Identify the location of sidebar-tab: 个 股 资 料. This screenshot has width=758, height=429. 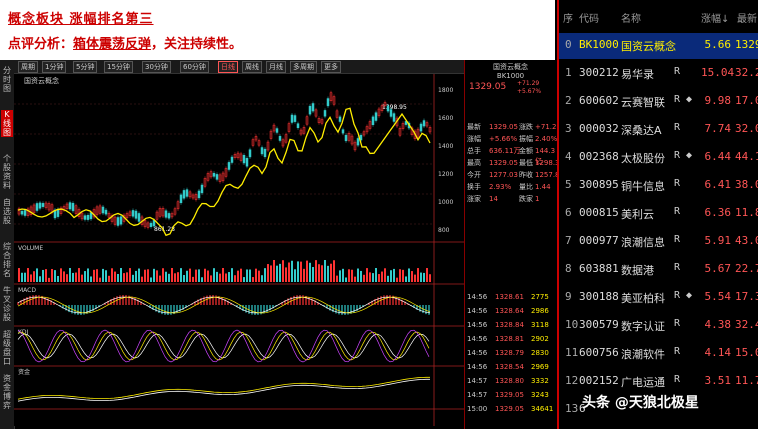
(7, 172).